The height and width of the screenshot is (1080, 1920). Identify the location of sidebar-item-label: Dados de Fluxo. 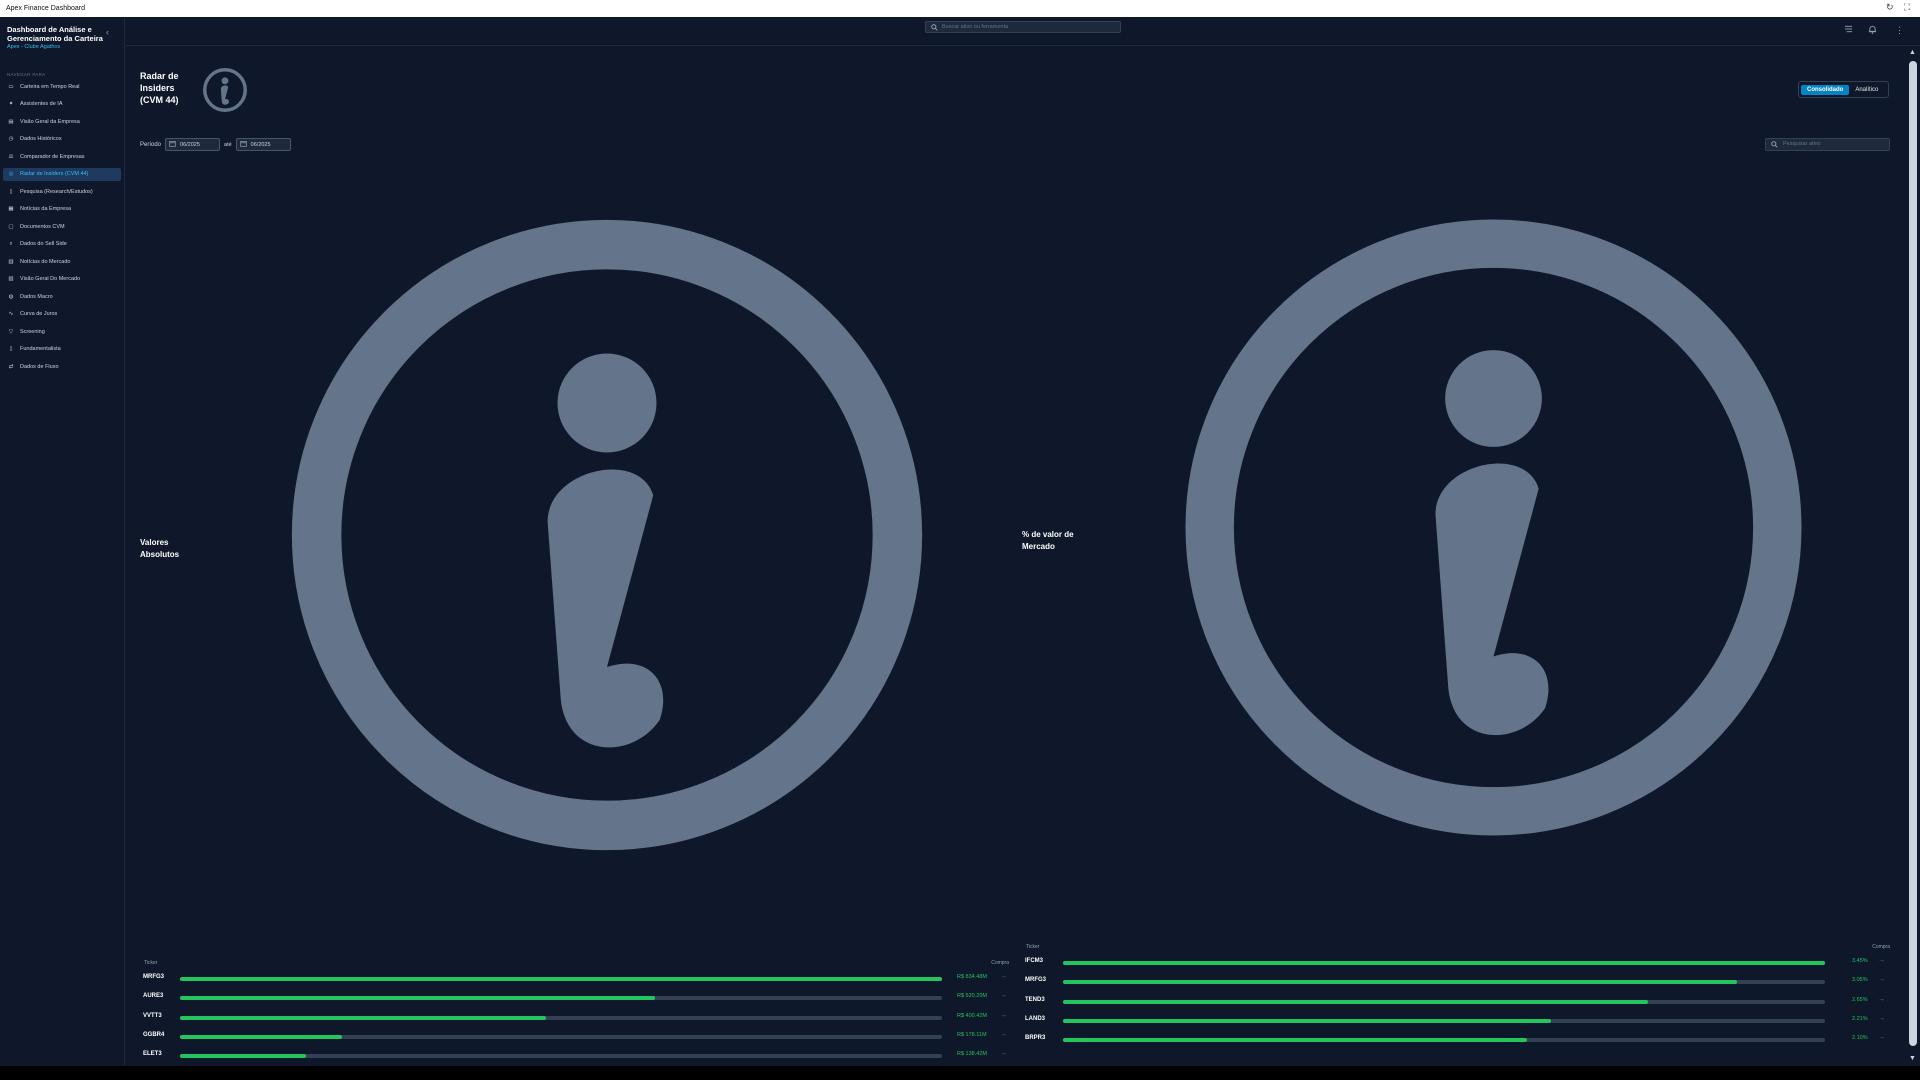
(39, 366).